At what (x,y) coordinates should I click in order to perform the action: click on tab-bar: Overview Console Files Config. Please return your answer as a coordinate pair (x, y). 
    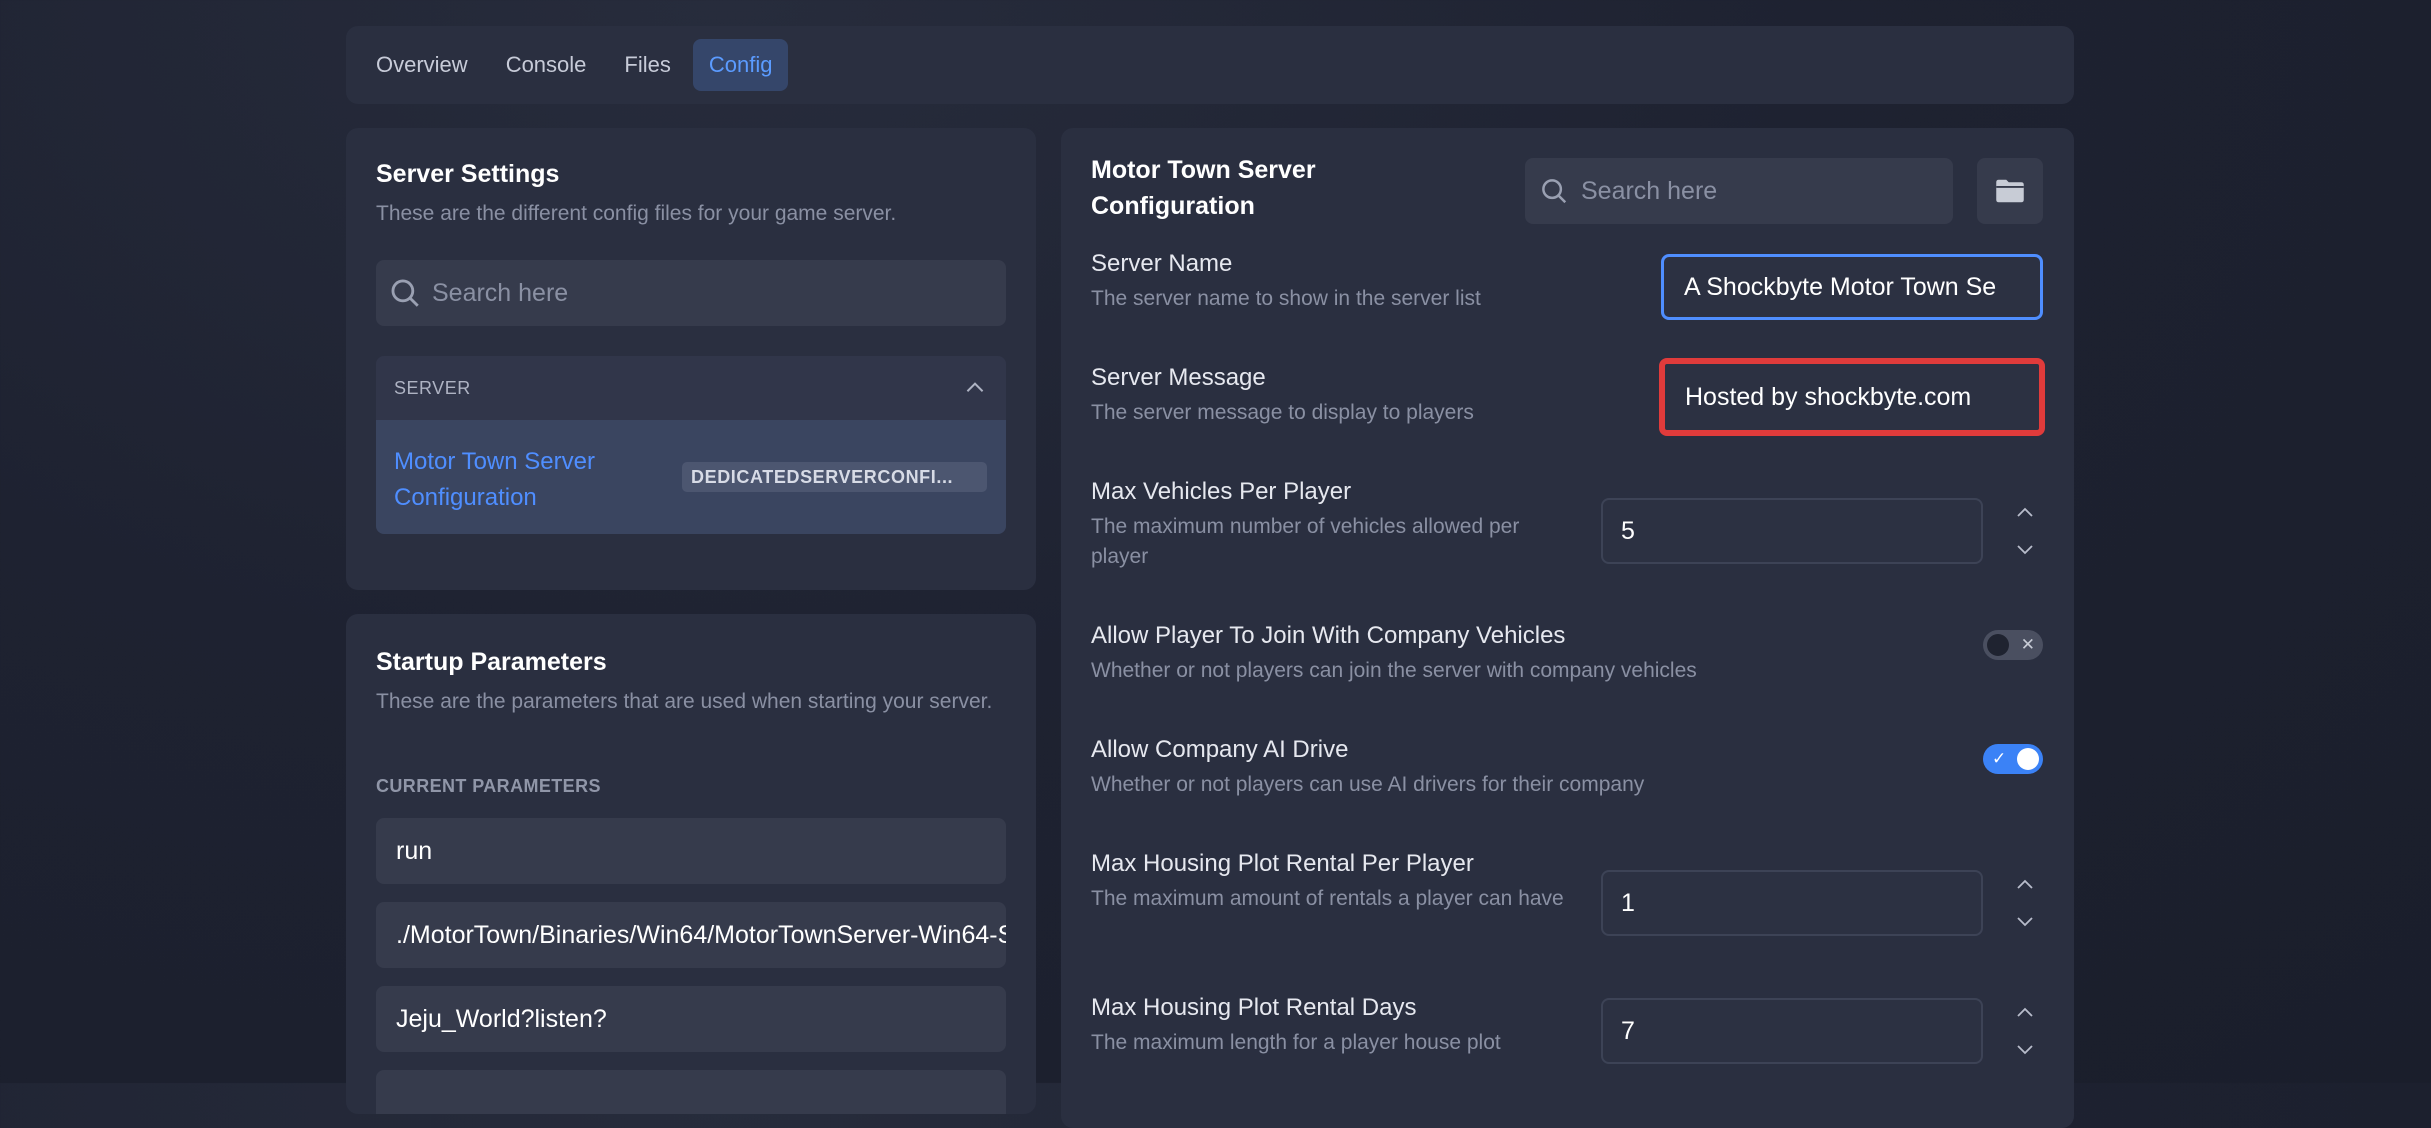
    Looking at the image, I should click on (1210, 65).